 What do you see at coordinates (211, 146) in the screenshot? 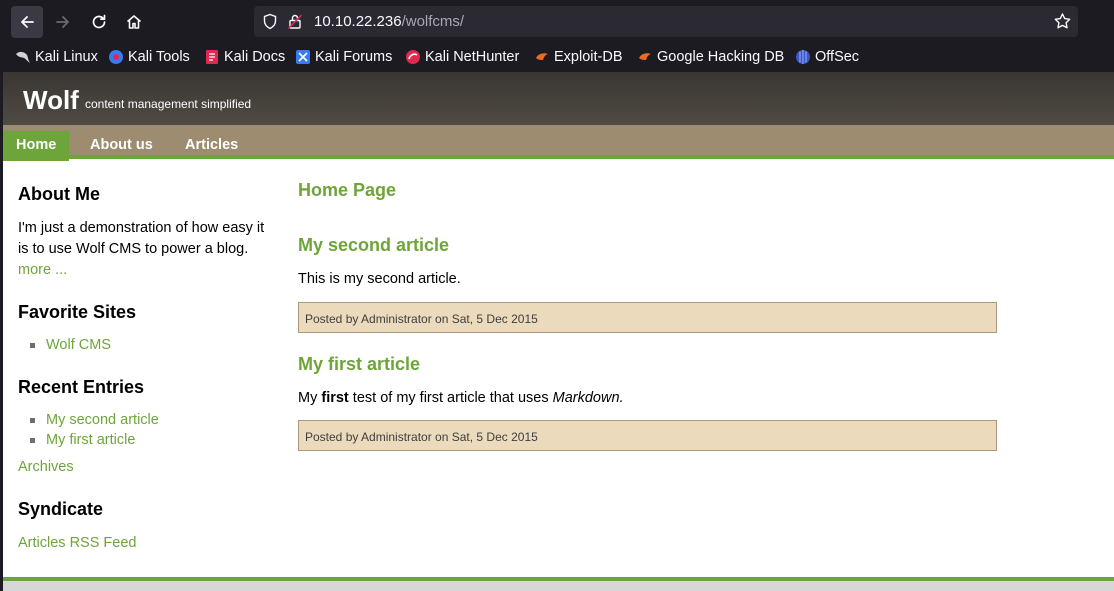
I see `nav-articles: Articles` at bounding box center [211, 146].